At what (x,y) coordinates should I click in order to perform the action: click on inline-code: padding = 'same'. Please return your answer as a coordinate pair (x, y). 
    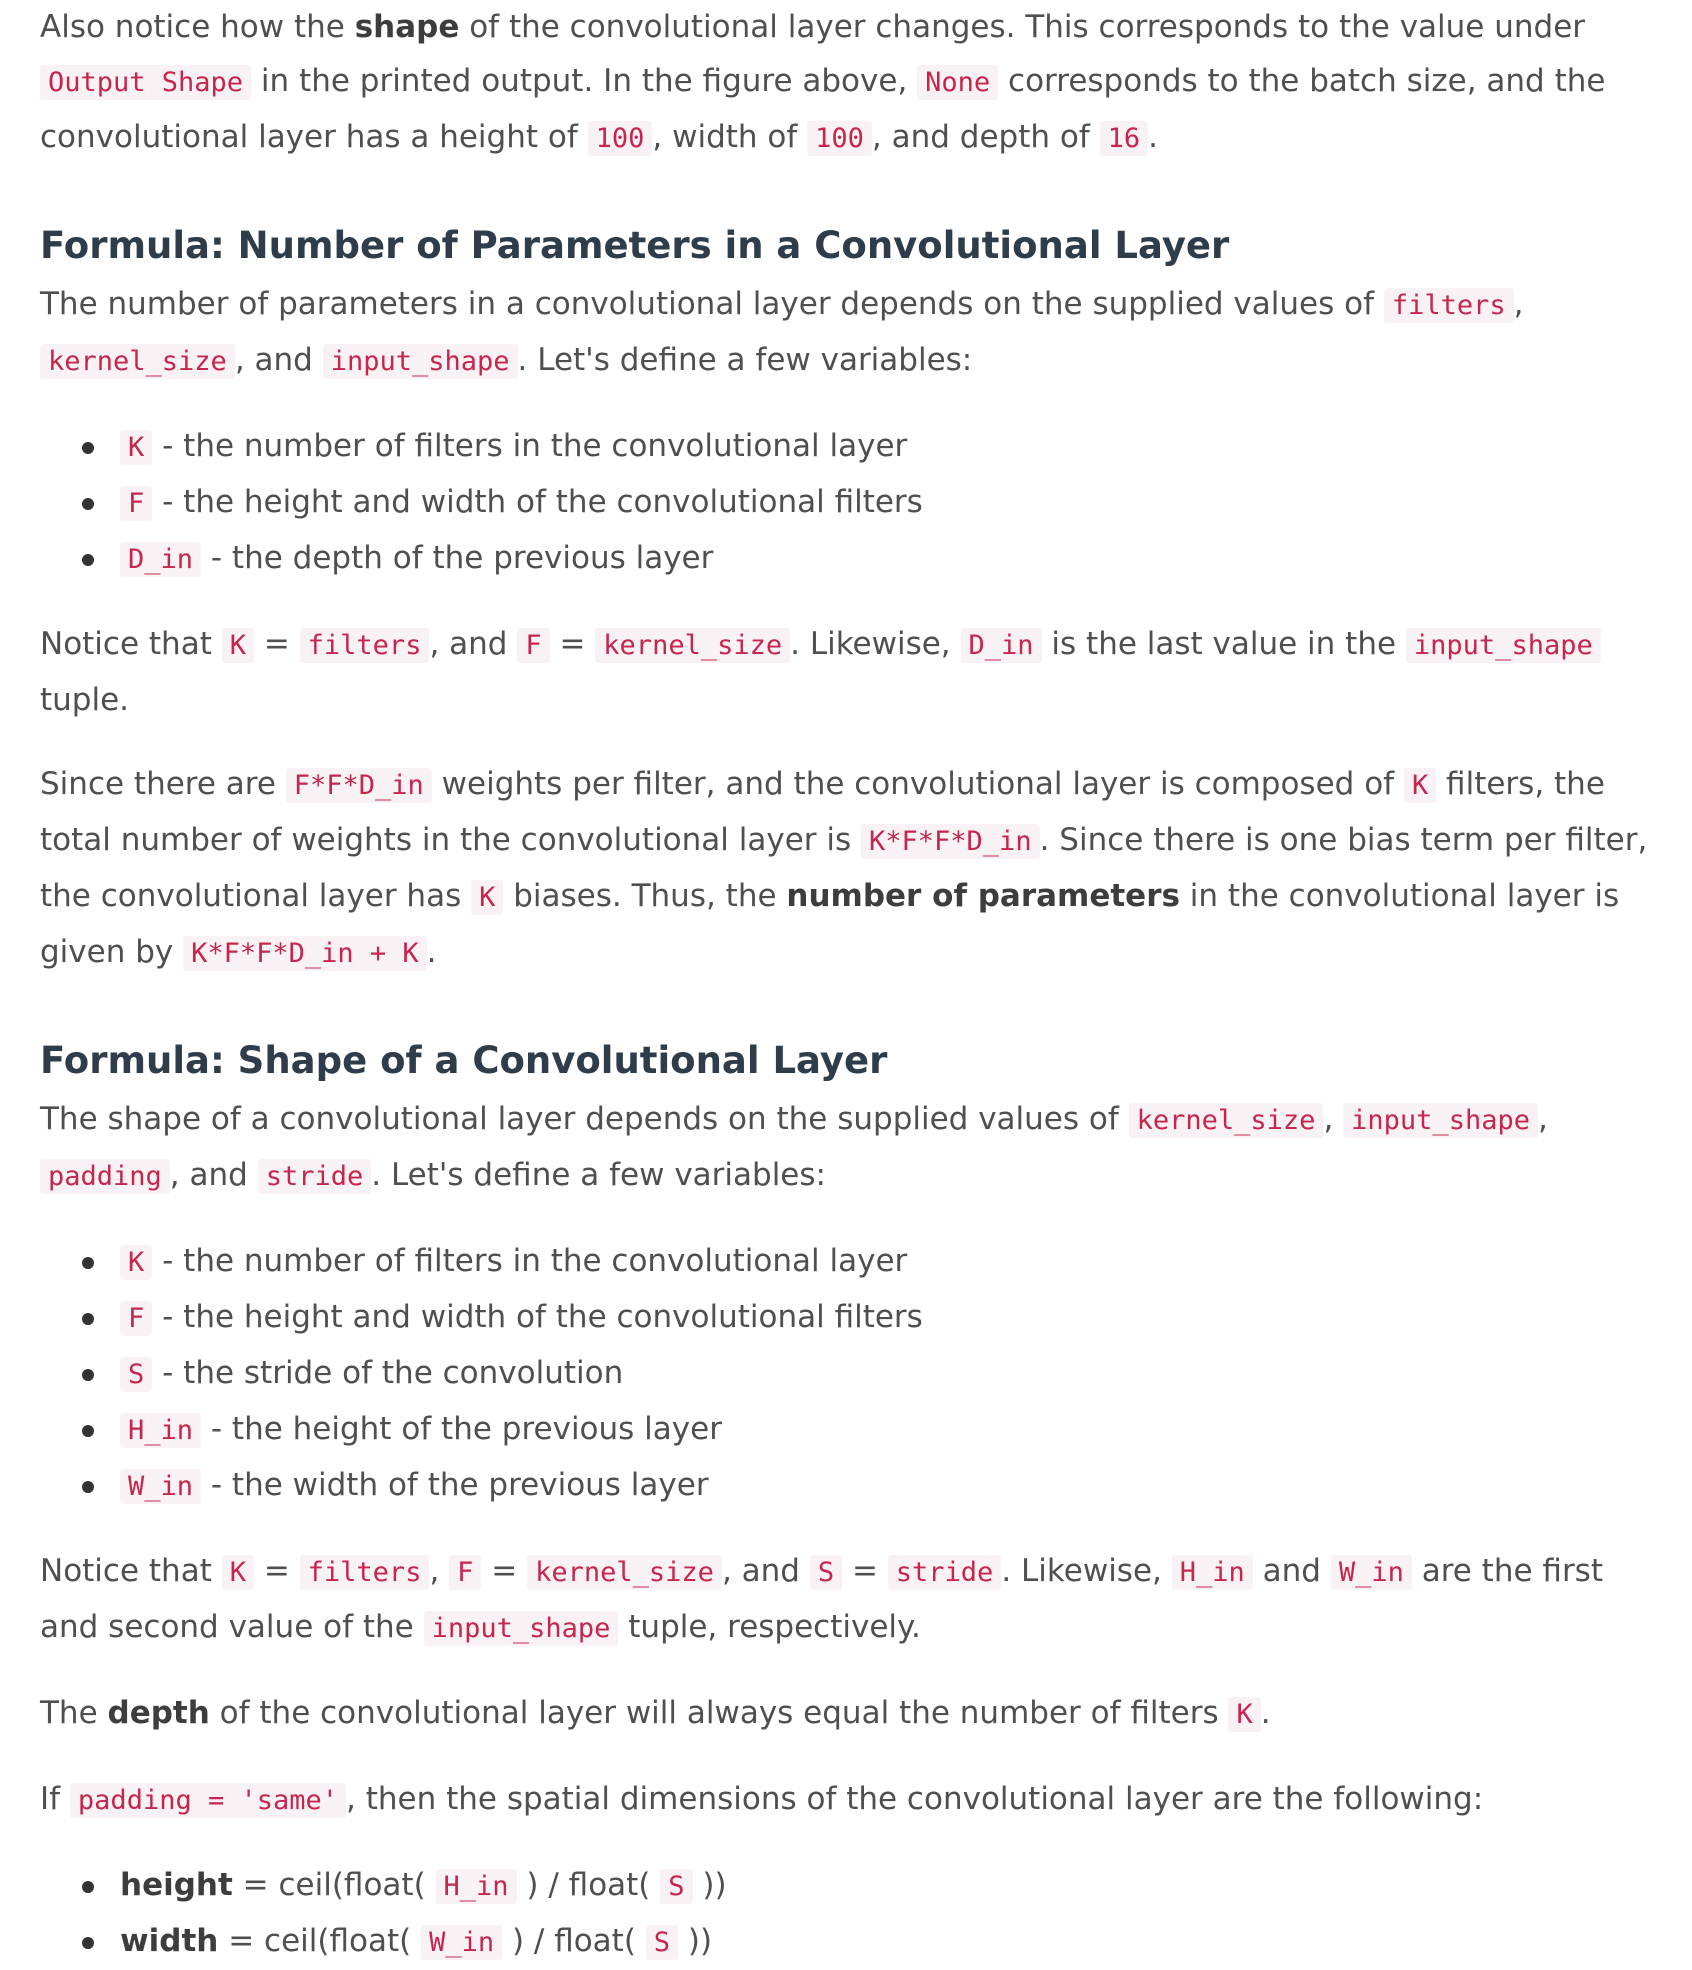
    Looking at the image, I should click on (208, 1800).